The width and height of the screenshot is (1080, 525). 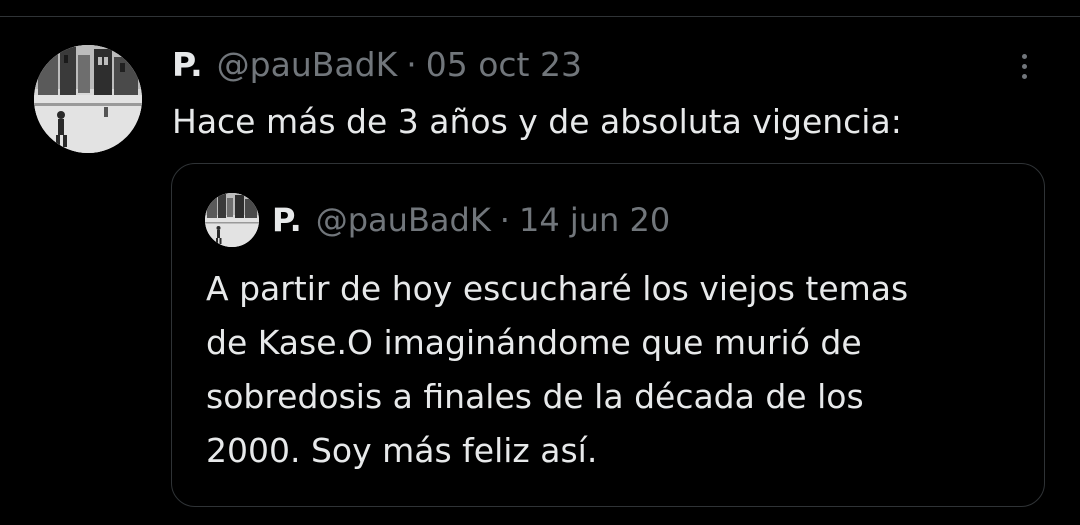 I want to click on quoted-text-line: 2000. Soy más feliz así., so click(x=402, y=450).